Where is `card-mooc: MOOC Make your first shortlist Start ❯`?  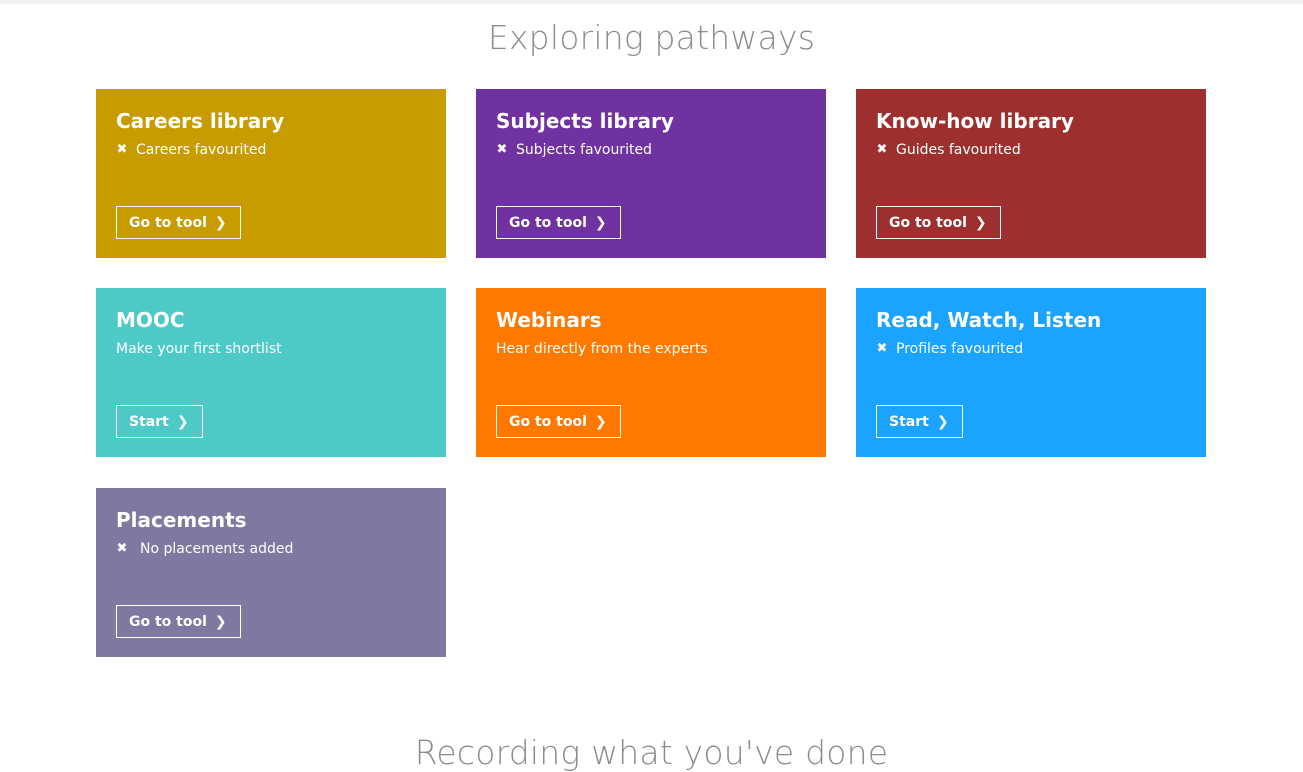
card-mooc: MOOC Make your first shortlist Start ❯ is located at coordinates (271, 372).